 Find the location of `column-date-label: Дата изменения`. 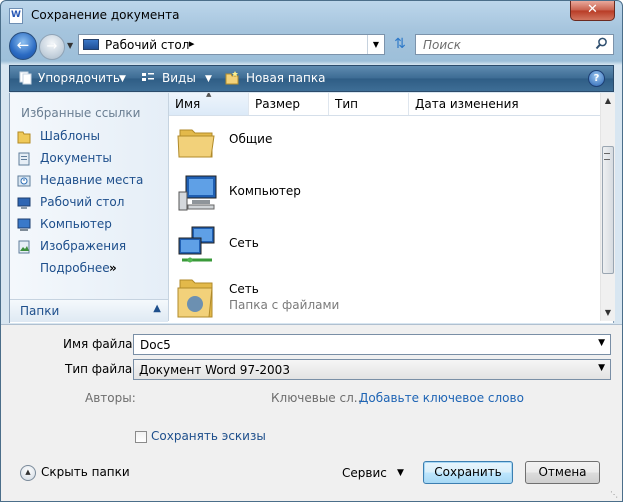

column-date-label: Дата изменения is located at coordinates (467, 104).